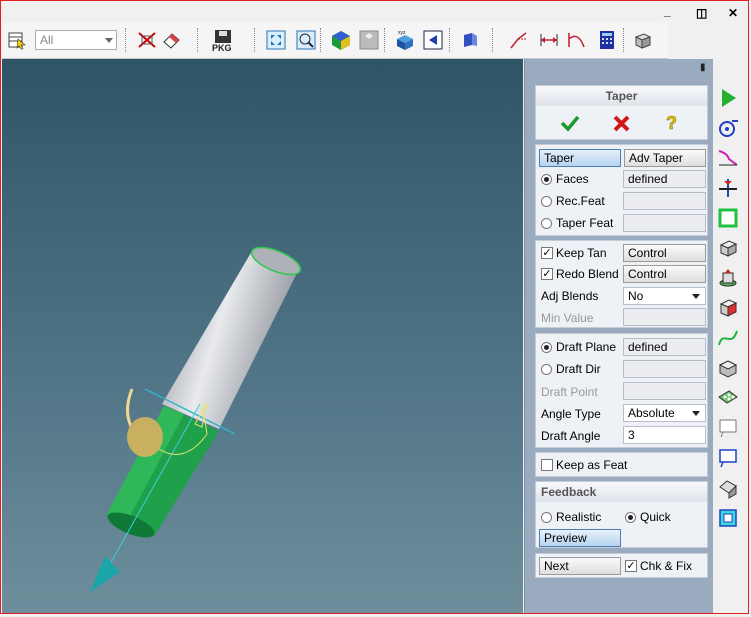 This screenshot has height=617, width=751. I want to click on min-value-label: Min Value, so click(567, 318).